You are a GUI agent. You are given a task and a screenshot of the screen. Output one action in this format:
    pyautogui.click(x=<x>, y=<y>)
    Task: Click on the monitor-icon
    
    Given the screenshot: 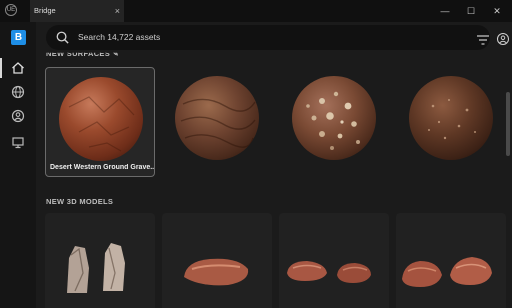 What is the action you would take?
    pyautogui.click(x=18, y=142)
    